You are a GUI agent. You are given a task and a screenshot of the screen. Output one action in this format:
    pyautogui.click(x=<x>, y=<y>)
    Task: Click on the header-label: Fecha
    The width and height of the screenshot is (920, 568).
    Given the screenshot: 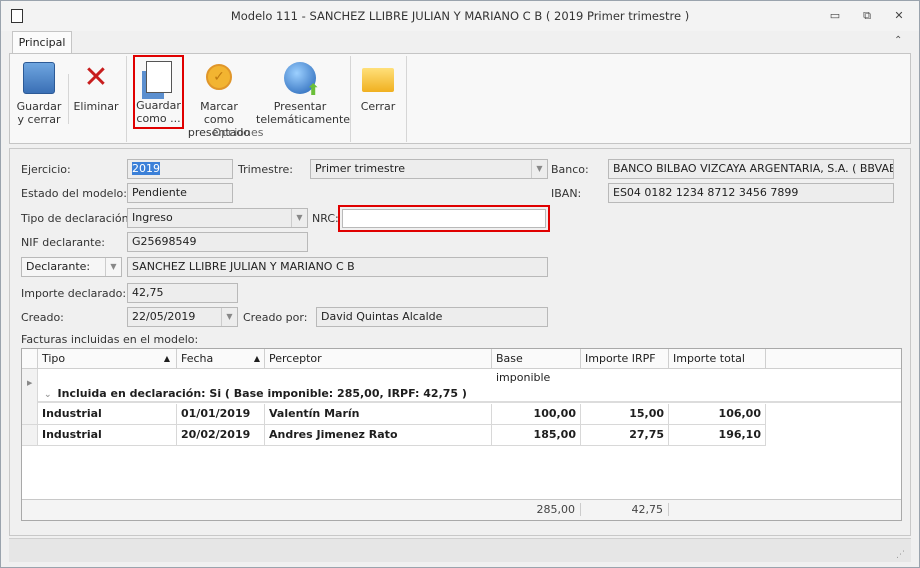 What is the action you would take?
    pyautogui.click(x=197, y=358)
    